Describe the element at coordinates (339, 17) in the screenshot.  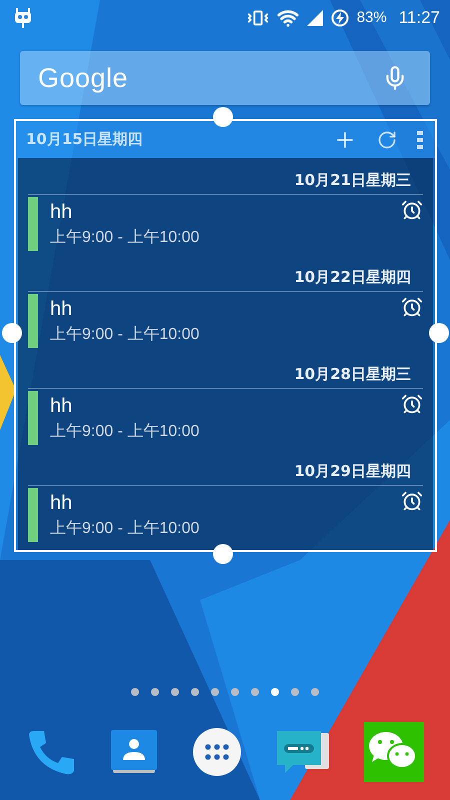
I see `battery-charging-icon` at that location.